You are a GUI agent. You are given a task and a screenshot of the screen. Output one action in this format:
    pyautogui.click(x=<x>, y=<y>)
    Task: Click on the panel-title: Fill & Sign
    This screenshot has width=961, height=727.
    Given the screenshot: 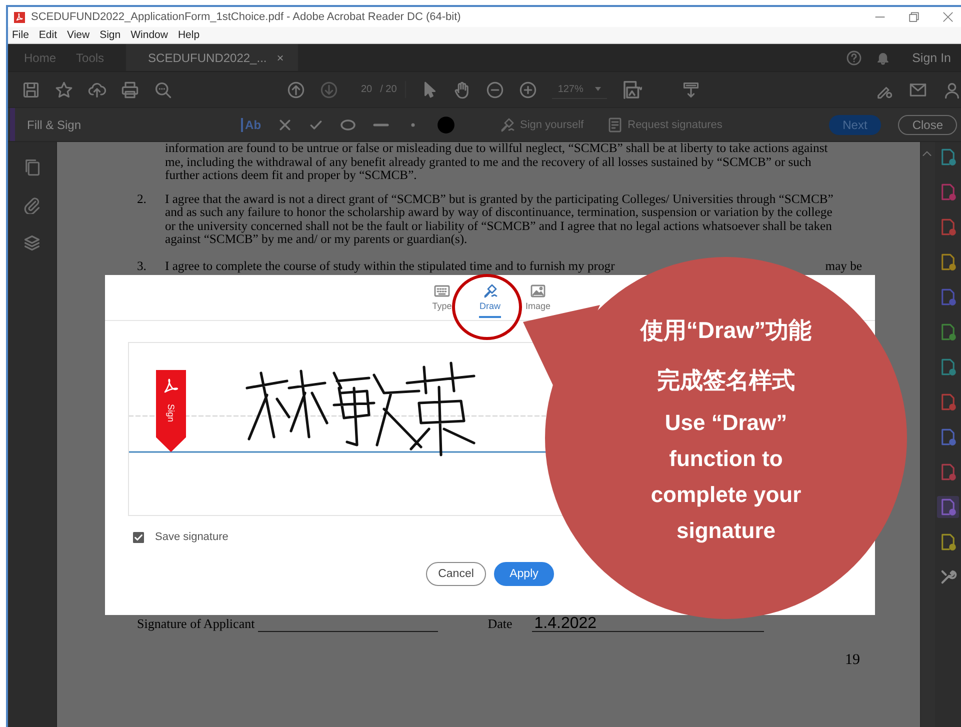 What is the action you would take?
    pyautogui.click(x=54, y=125)
    